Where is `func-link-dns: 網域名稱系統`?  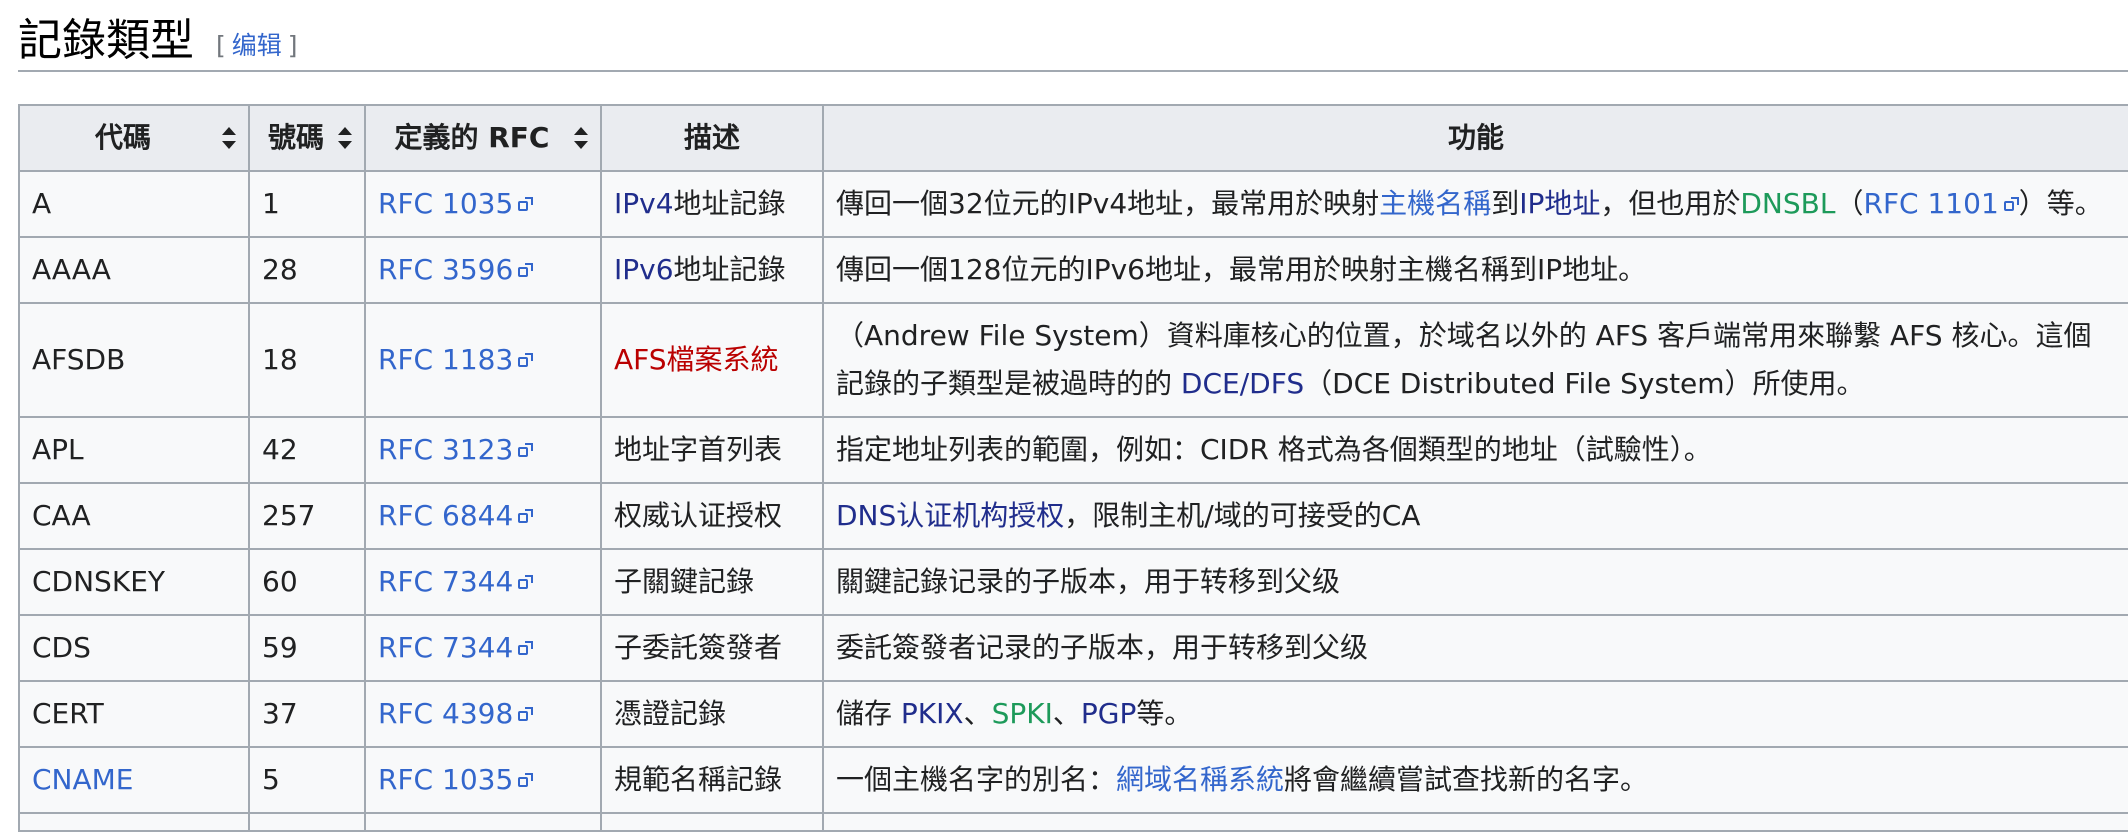
func-link-dns: 網域名稱系統 is located at coordinates (1200, 779).